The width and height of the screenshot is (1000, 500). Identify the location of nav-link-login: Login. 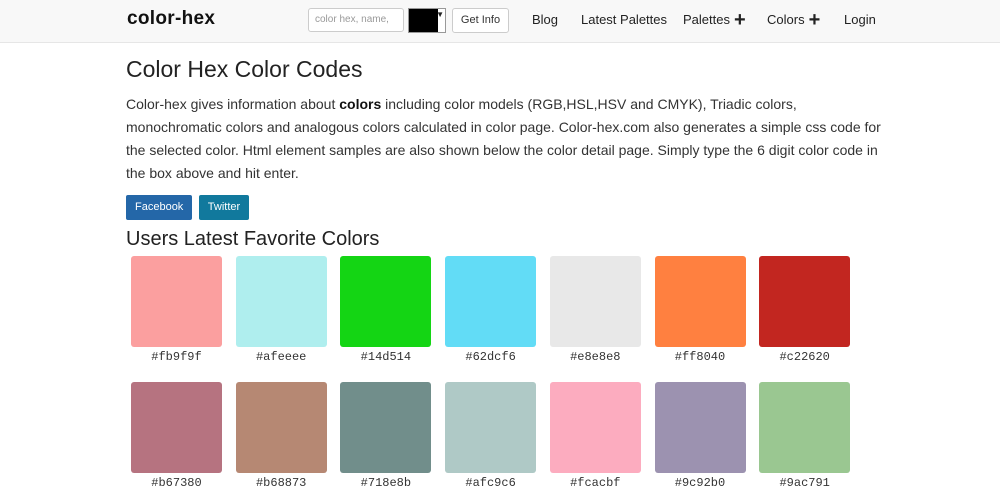
(860, 19).